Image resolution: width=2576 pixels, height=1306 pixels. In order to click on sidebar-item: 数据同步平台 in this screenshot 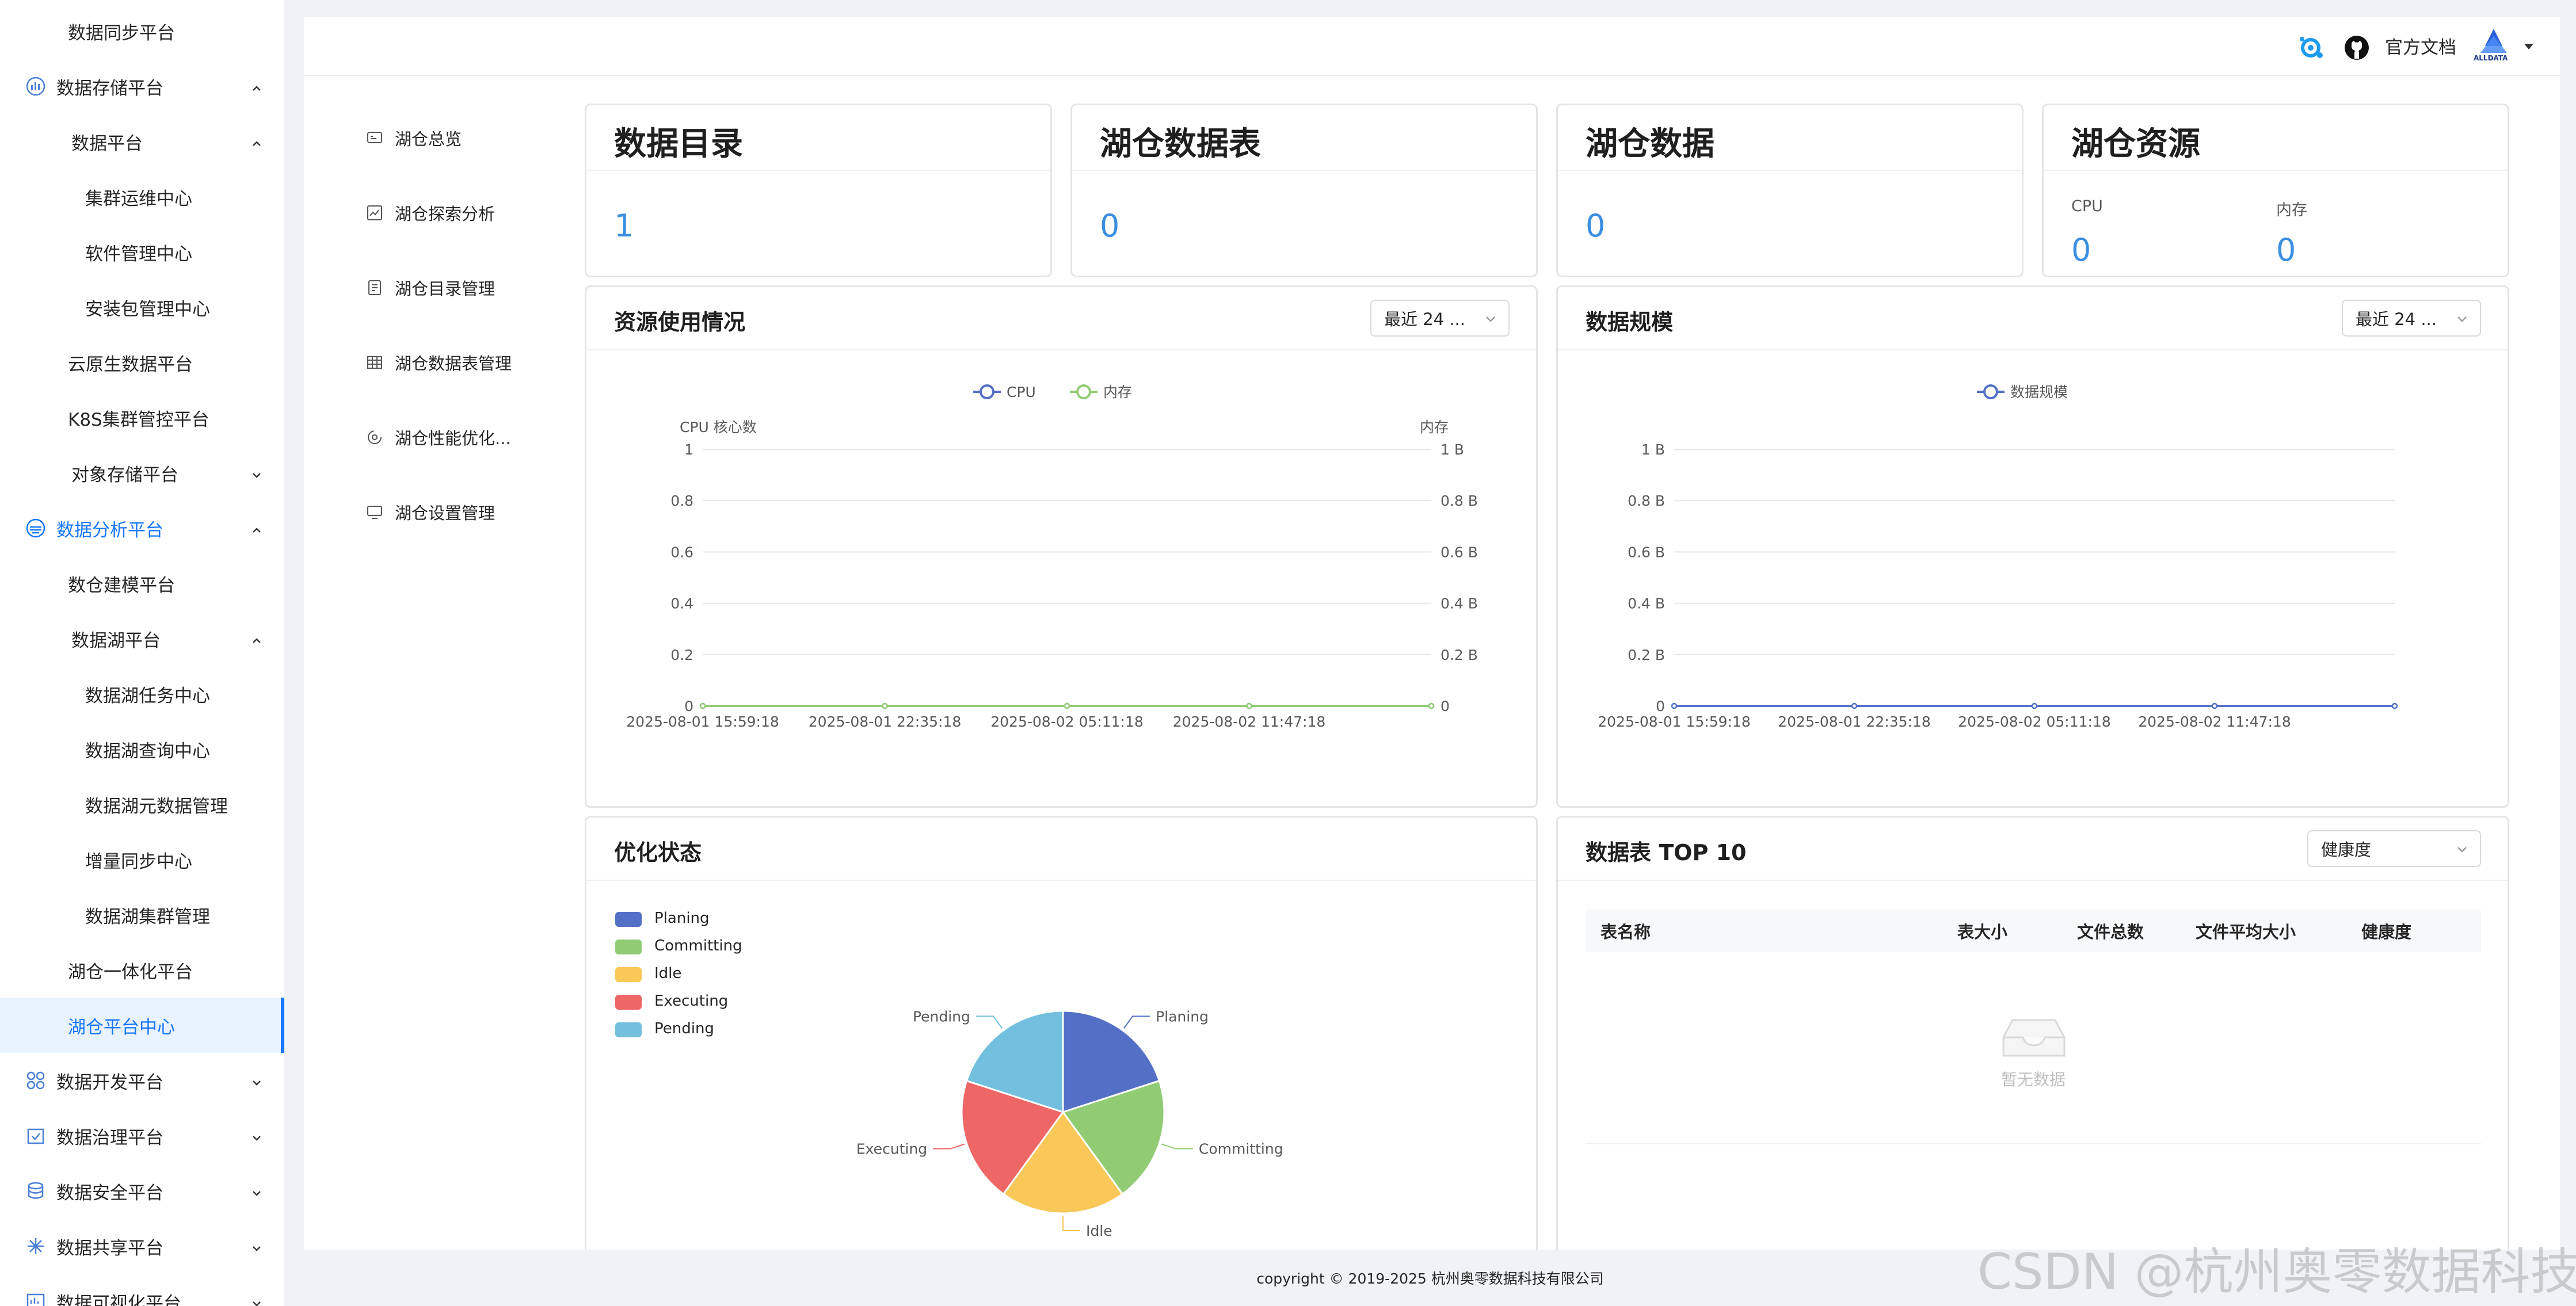, I will do `click(142, 31)`.